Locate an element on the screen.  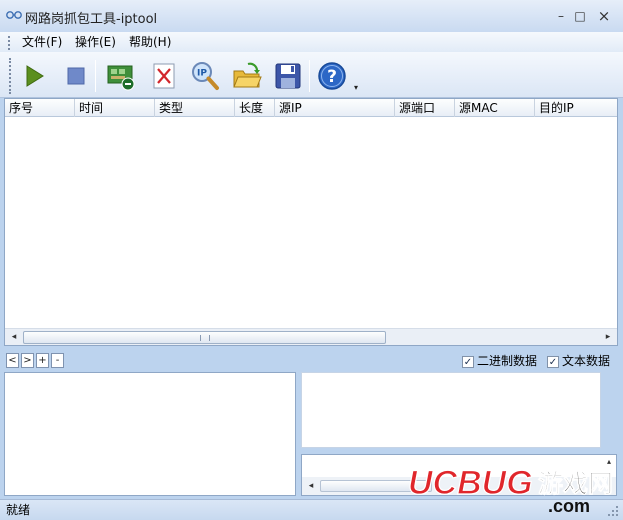
column-header-seq: 序号 is located at coordinates (40, 108).